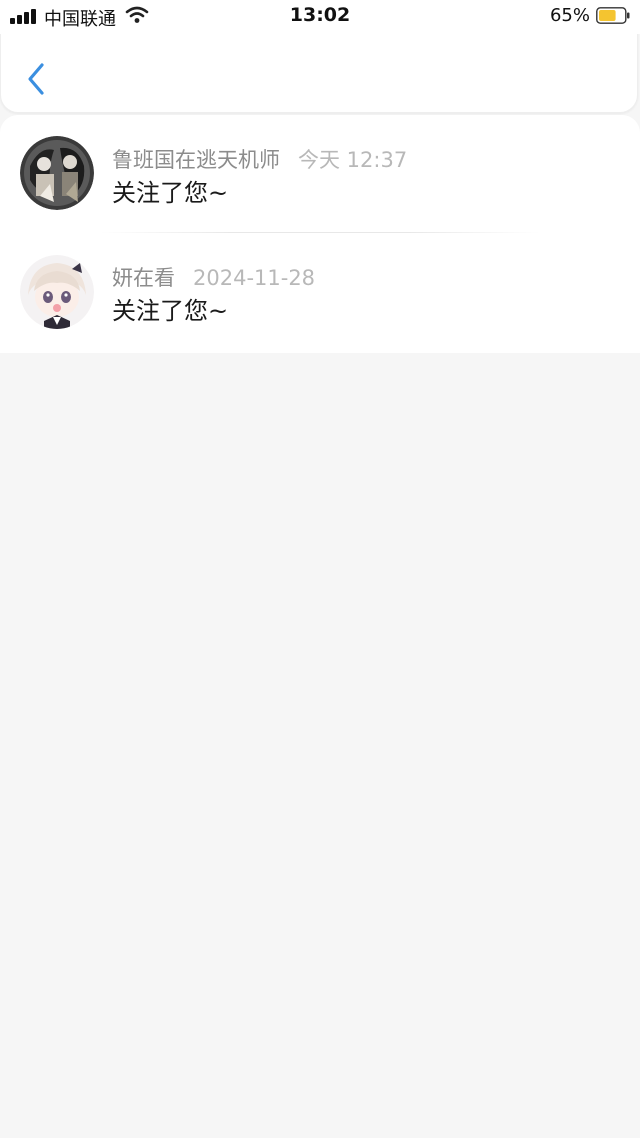  What do you see at coordinates (353, 160) in the screenshot?
I see `notification-time: 今天 12:37` at bounding box center [353, 160].